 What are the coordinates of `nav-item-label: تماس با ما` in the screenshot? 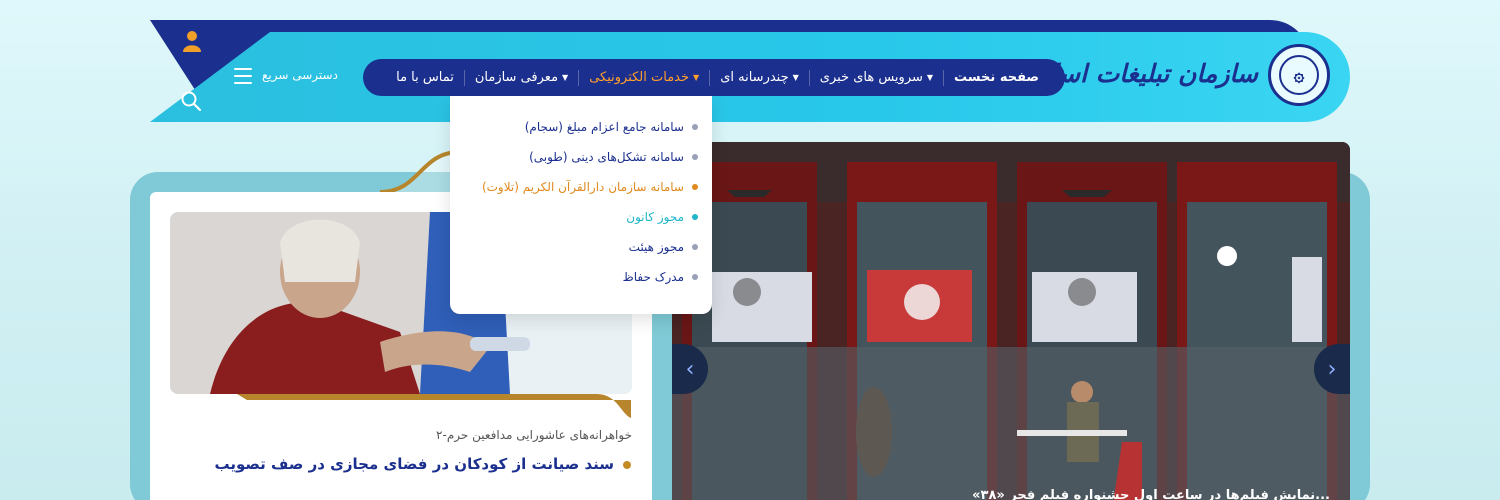 It's located at (425, 77).